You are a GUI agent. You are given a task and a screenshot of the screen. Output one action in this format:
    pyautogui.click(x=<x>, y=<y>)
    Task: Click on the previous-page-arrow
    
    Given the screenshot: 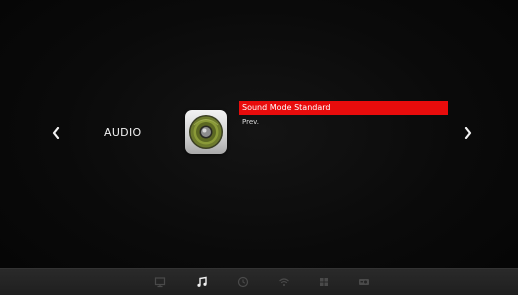 What is the action you would take?
    pyautogui.click(x=56, y=133)
    